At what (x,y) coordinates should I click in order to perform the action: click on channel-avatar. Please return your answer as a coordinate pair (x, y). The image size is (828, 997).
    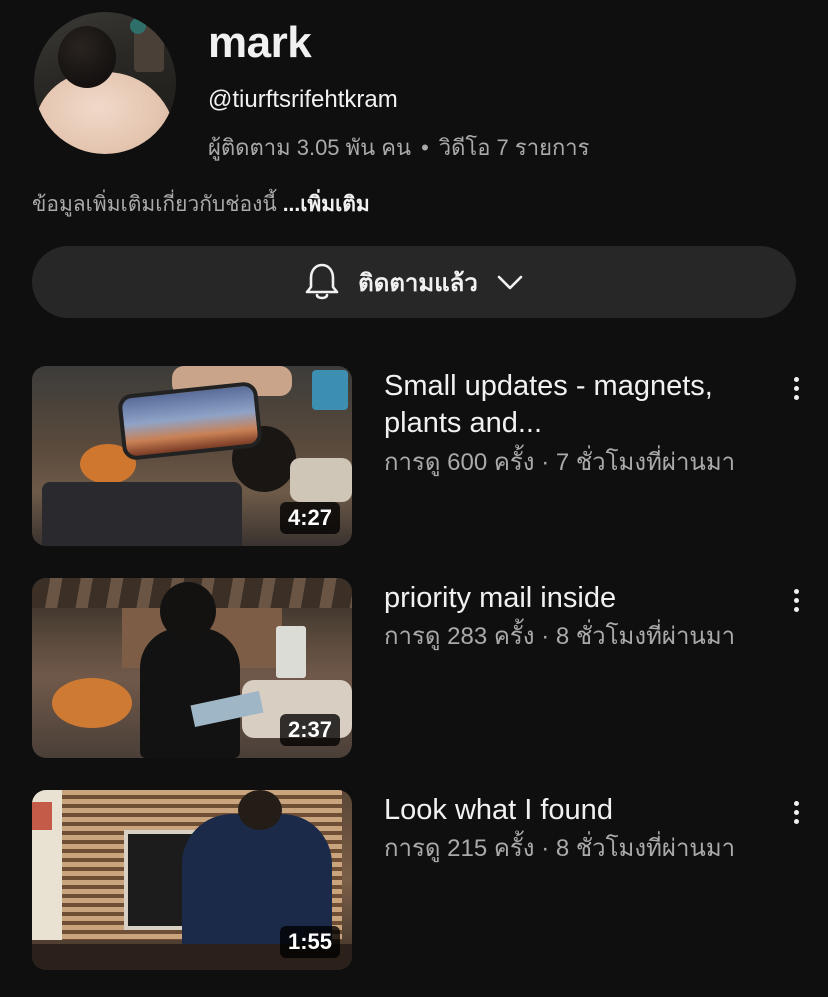
    Looking at the image, I should click on (105, 83).